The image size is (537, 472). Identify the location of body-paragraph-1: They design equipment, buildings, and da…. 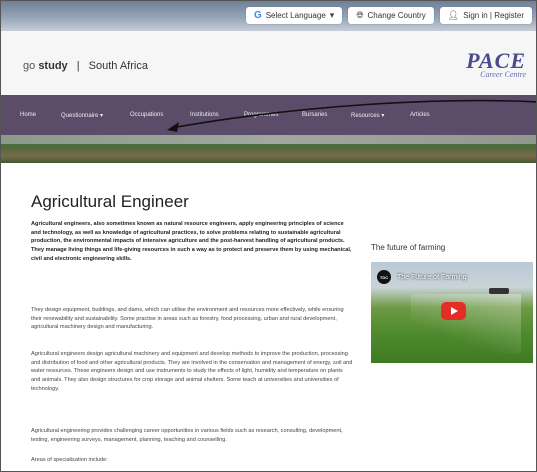
(187, 319).